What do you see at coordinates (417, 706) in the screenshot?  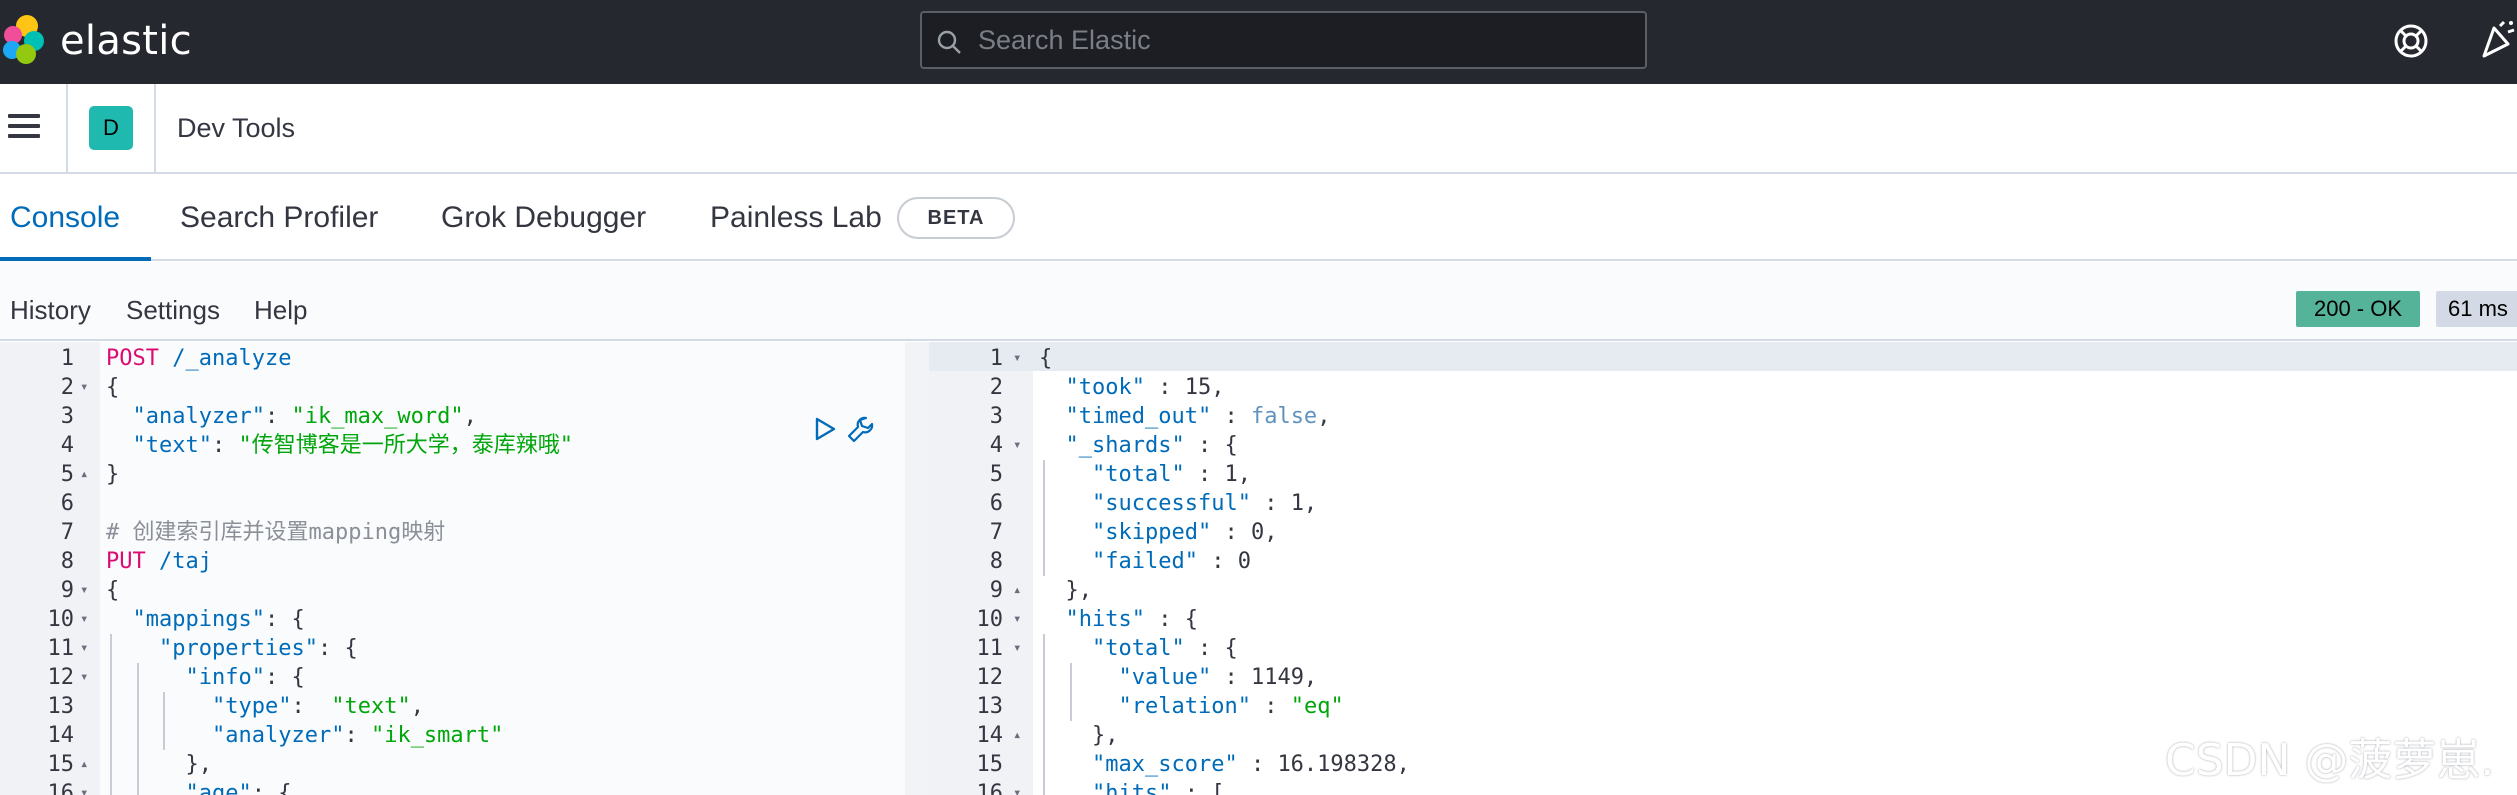 I see `token: ,` at bounding box center [417, 706].